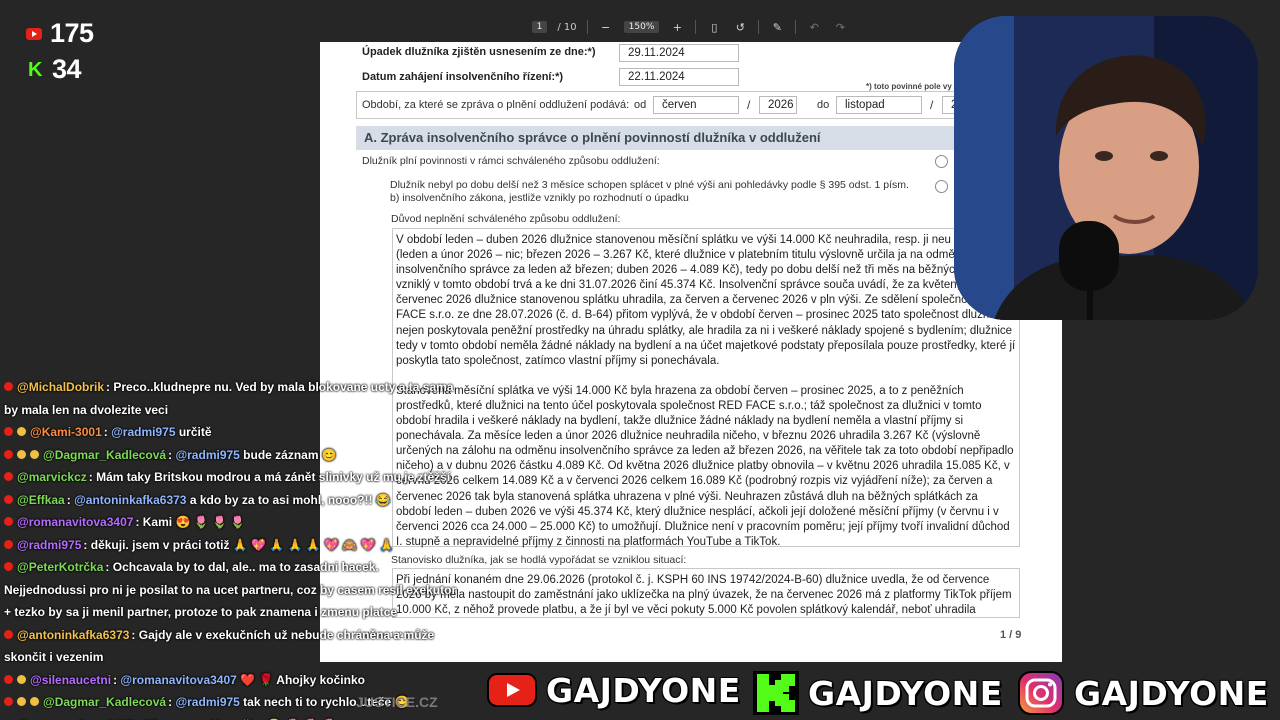 This screenshot has width=1280, height=720. I want to click on fit-page-icon: ▯, so click(714, 27).